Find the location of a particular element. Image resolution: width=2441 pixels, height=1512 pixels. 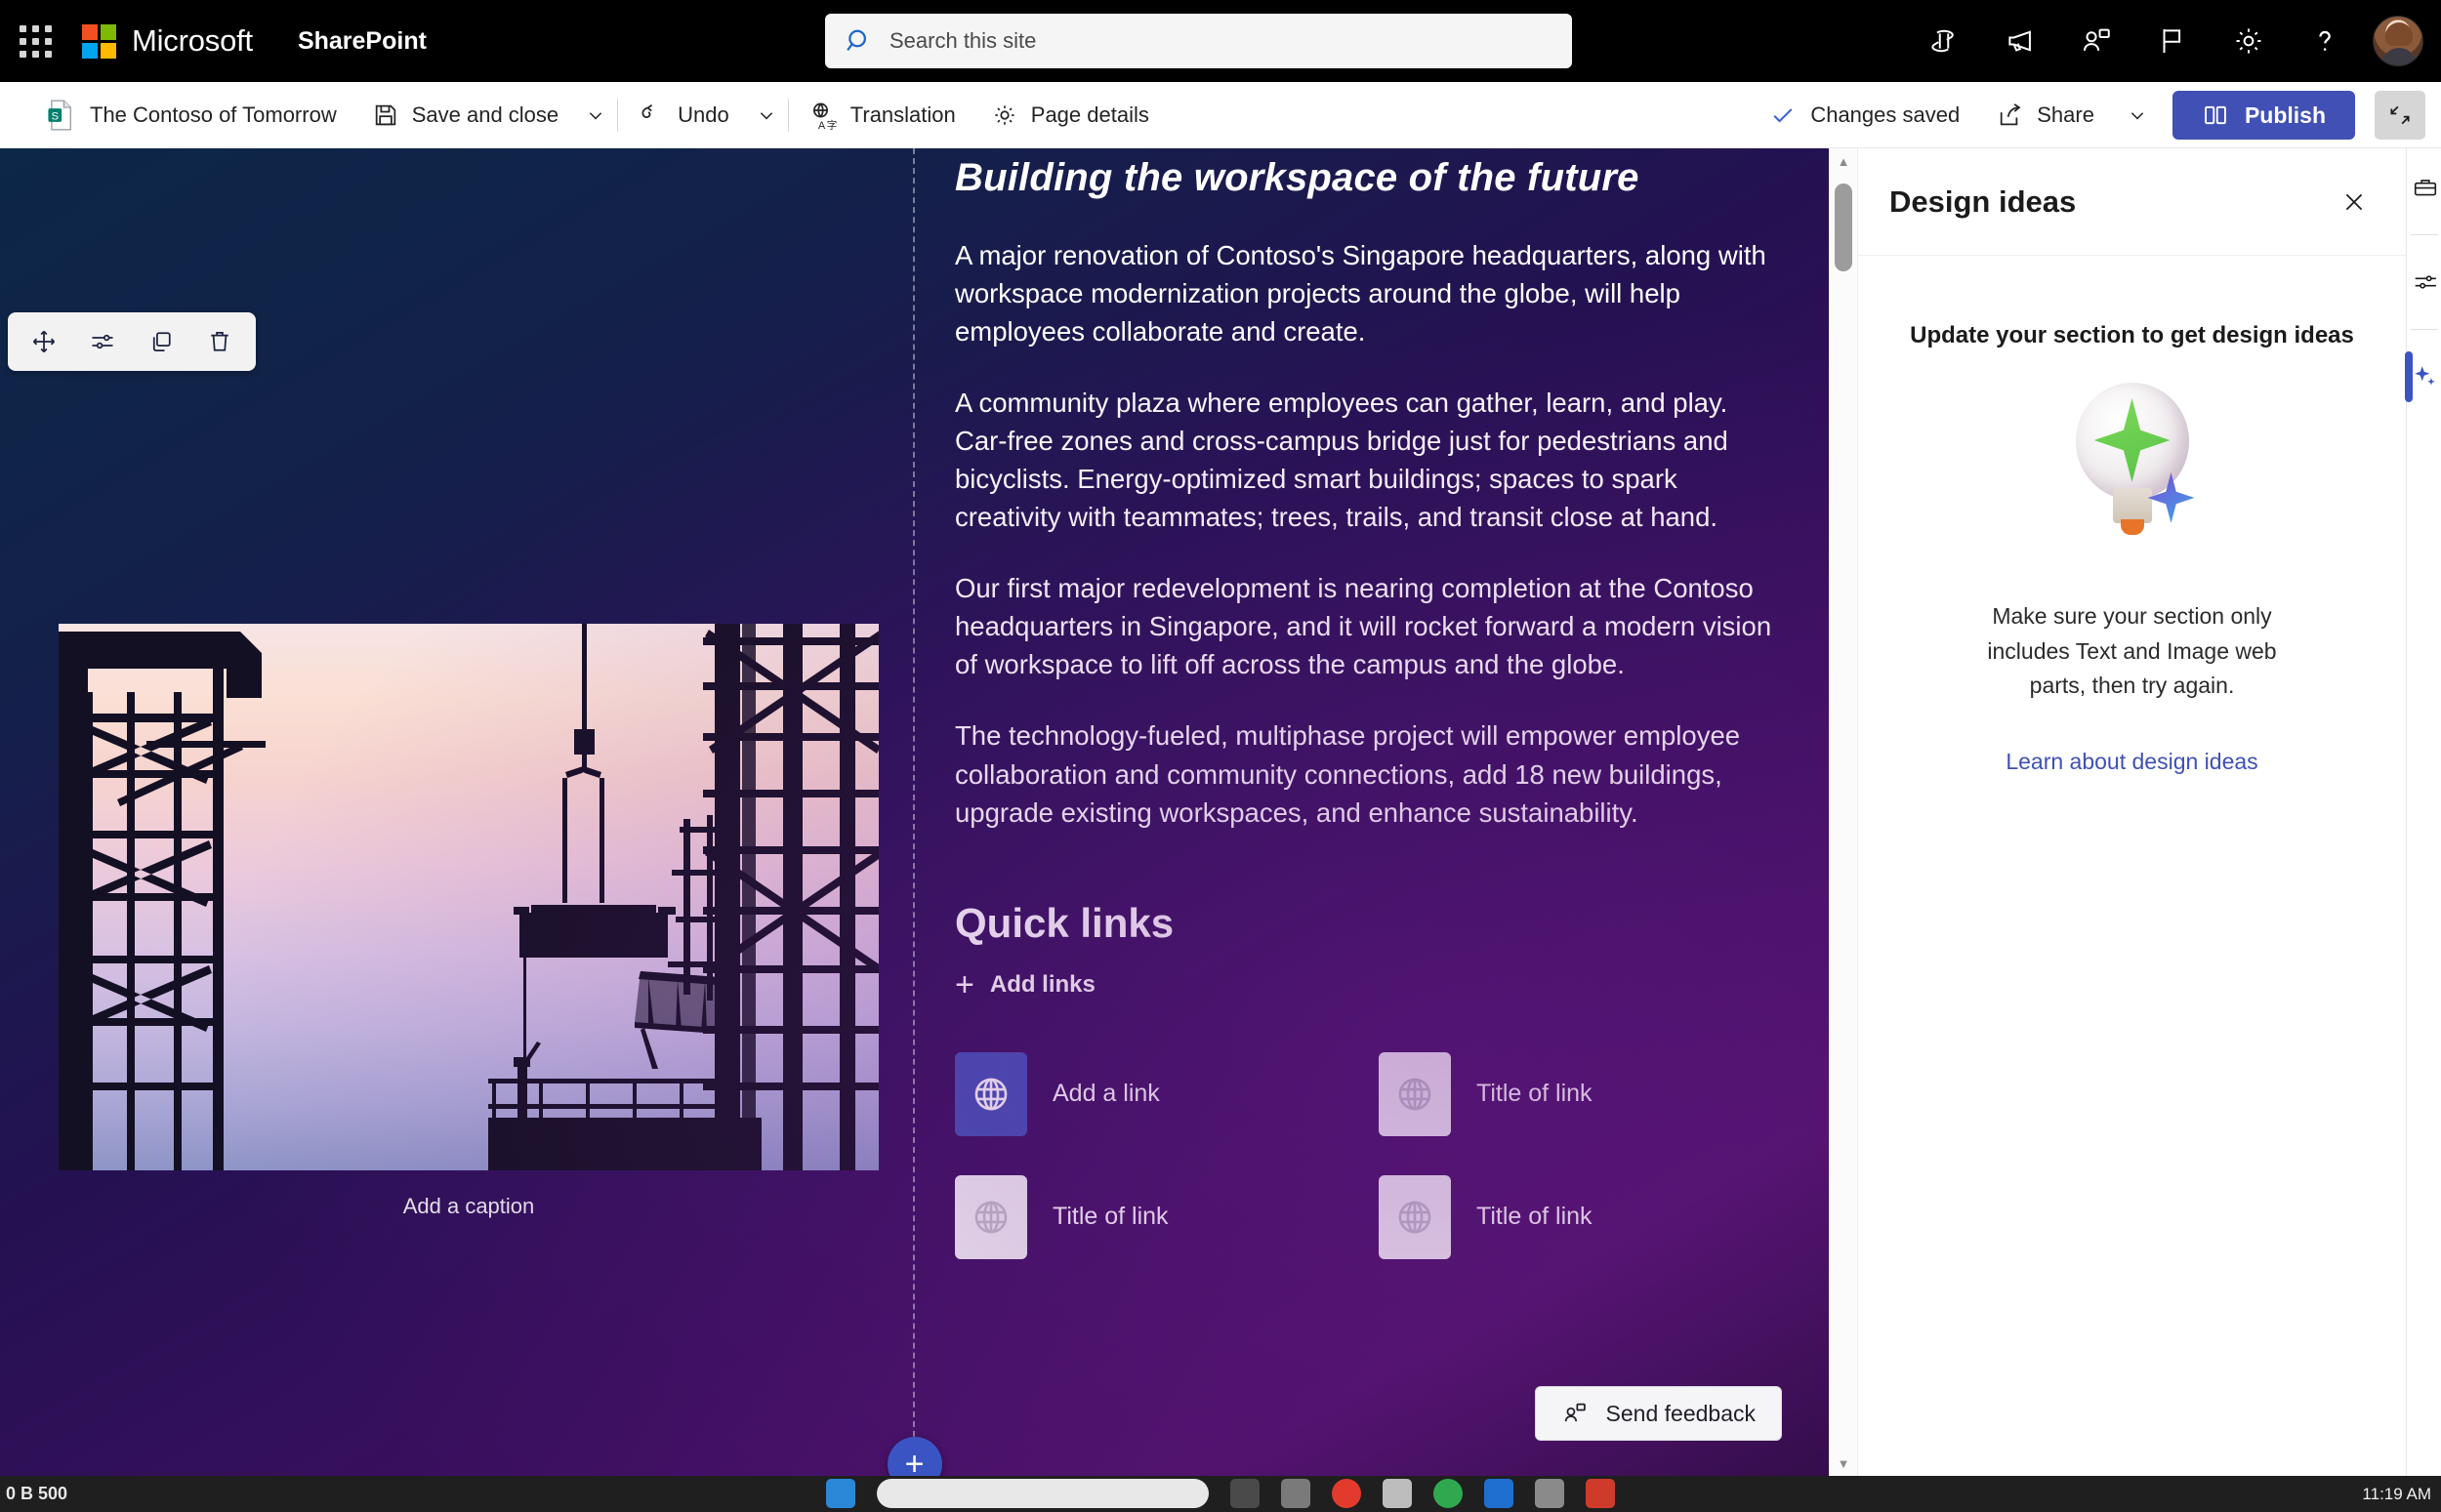

edit-web-part-button is located at coordinates (103, 342).